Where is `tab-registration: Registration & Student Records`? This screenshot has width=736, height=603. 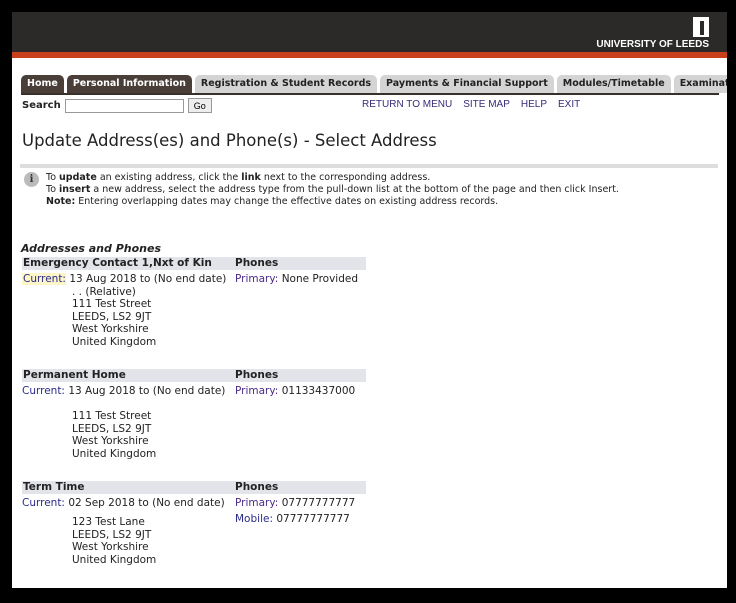
tab-registration: Registration & Student Records is located at coordinates (286, 84).